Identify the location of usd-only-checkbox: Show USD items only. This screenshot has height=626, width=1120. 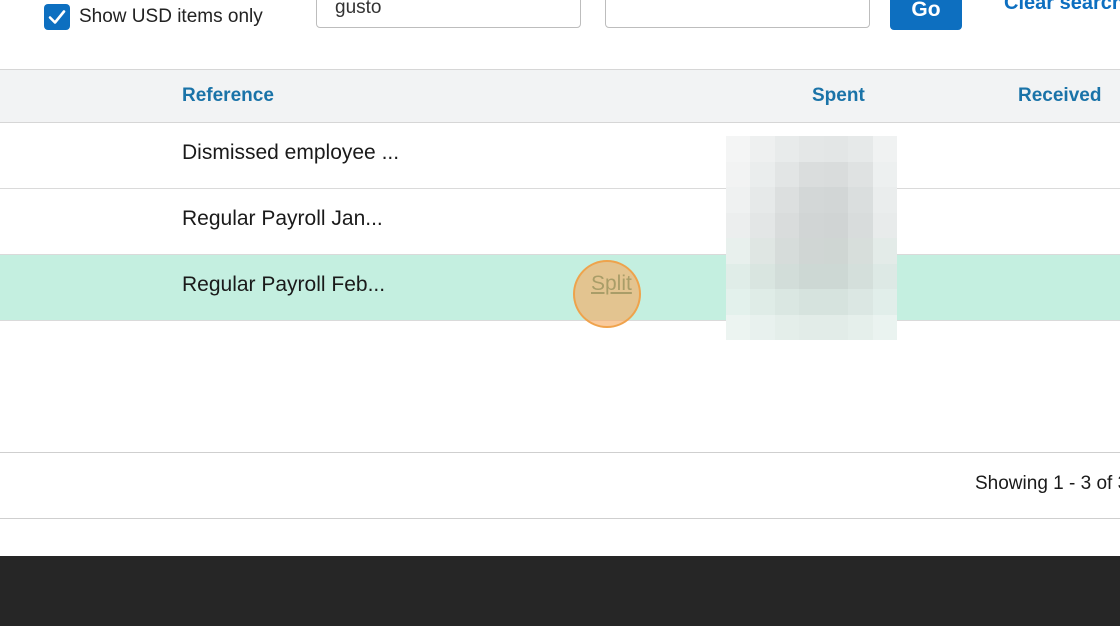
(153, 17).